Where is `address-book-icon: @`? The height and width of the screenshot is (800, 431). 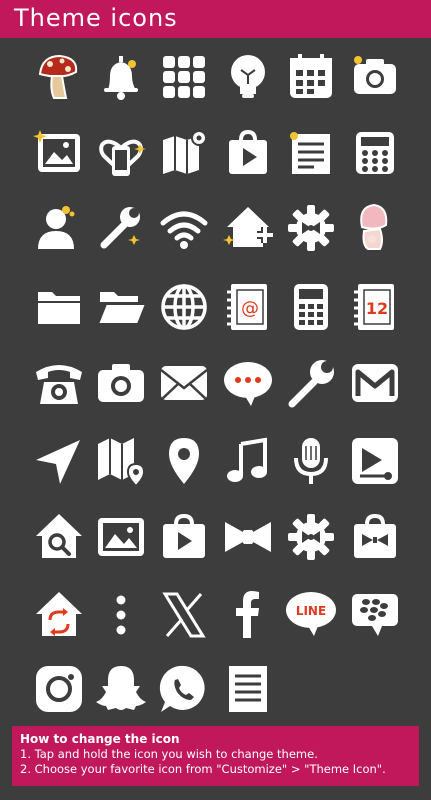 address-book-icon: @ is located at coordinates (248, 307).